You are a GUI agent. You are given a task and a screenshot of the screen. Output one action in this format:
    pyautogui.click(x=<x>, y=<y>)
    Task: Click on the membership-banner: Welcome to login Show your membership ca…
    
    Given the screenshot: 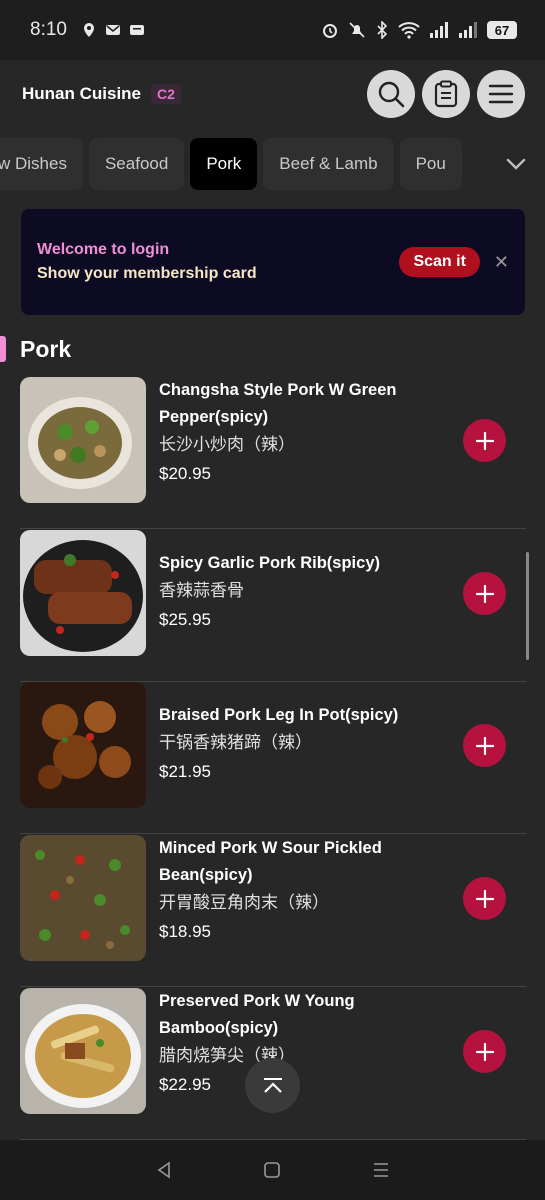 What is the action you would take?
    pyautogui.click(x=273, y=262)
    